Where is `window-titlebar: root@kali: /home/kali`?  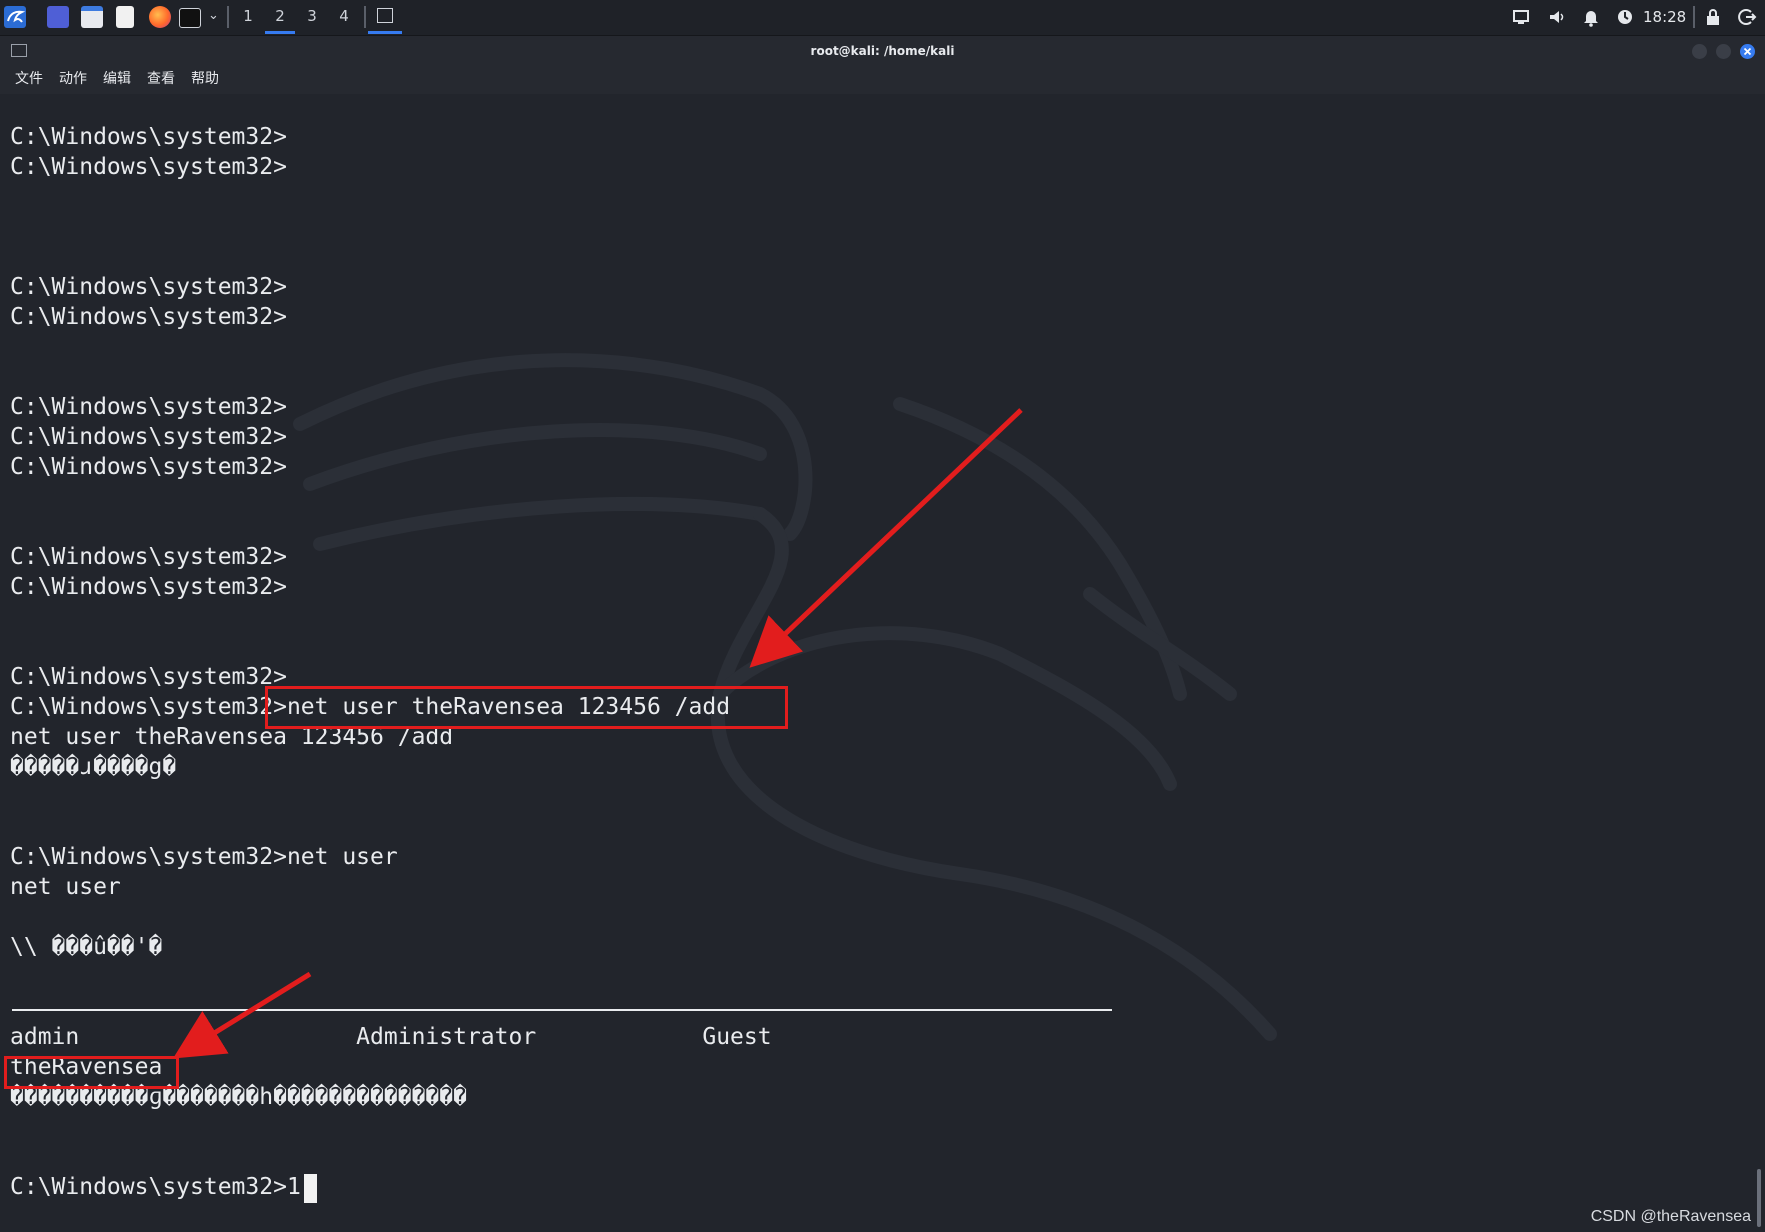 window-titlebar: root@kali: /home/kali is located at coordinates (882, 51).